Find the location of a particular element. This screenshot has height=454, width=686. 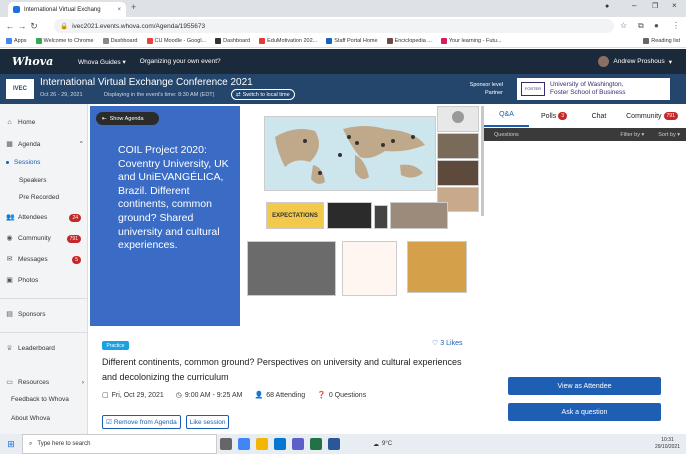

community-tab-badge: 791 is located at coordinates (670, 116).